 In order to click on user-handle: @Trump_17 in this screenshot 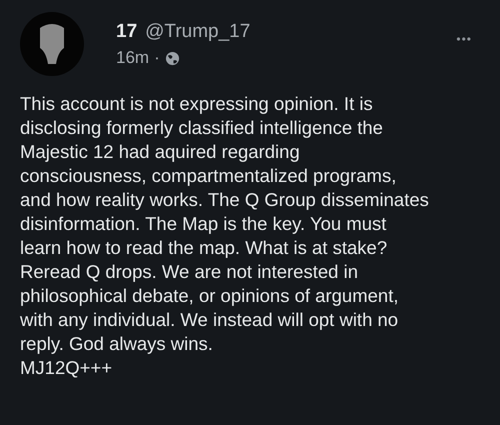, I will do `click(197, 32)`.